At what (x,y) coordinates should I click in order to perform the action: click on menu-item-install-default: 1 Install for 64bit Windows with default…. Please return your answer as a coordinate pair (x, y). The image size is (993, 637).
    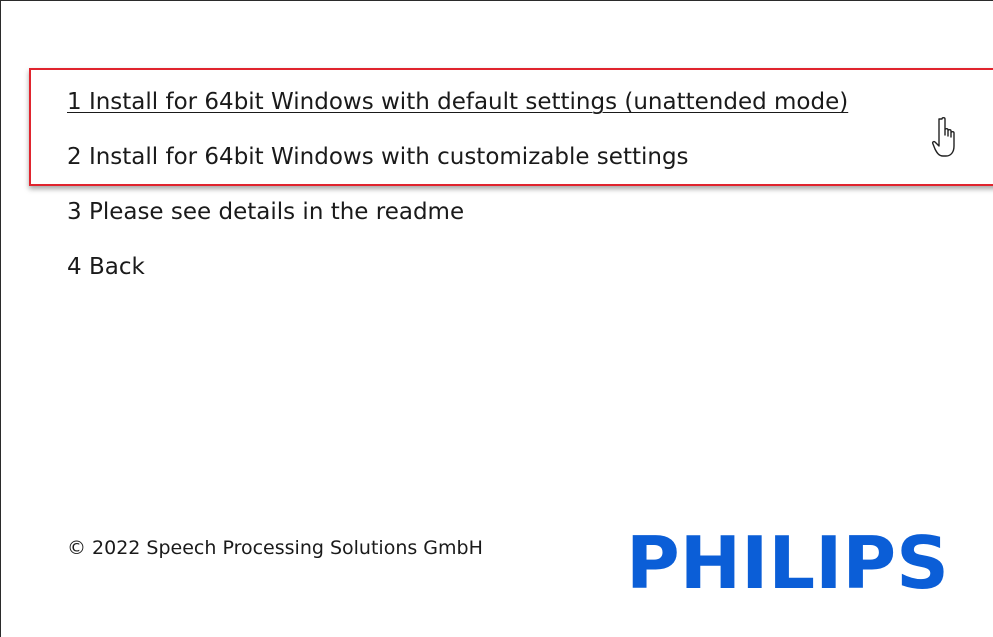
    Looking at the image, I should click on (457, 102).